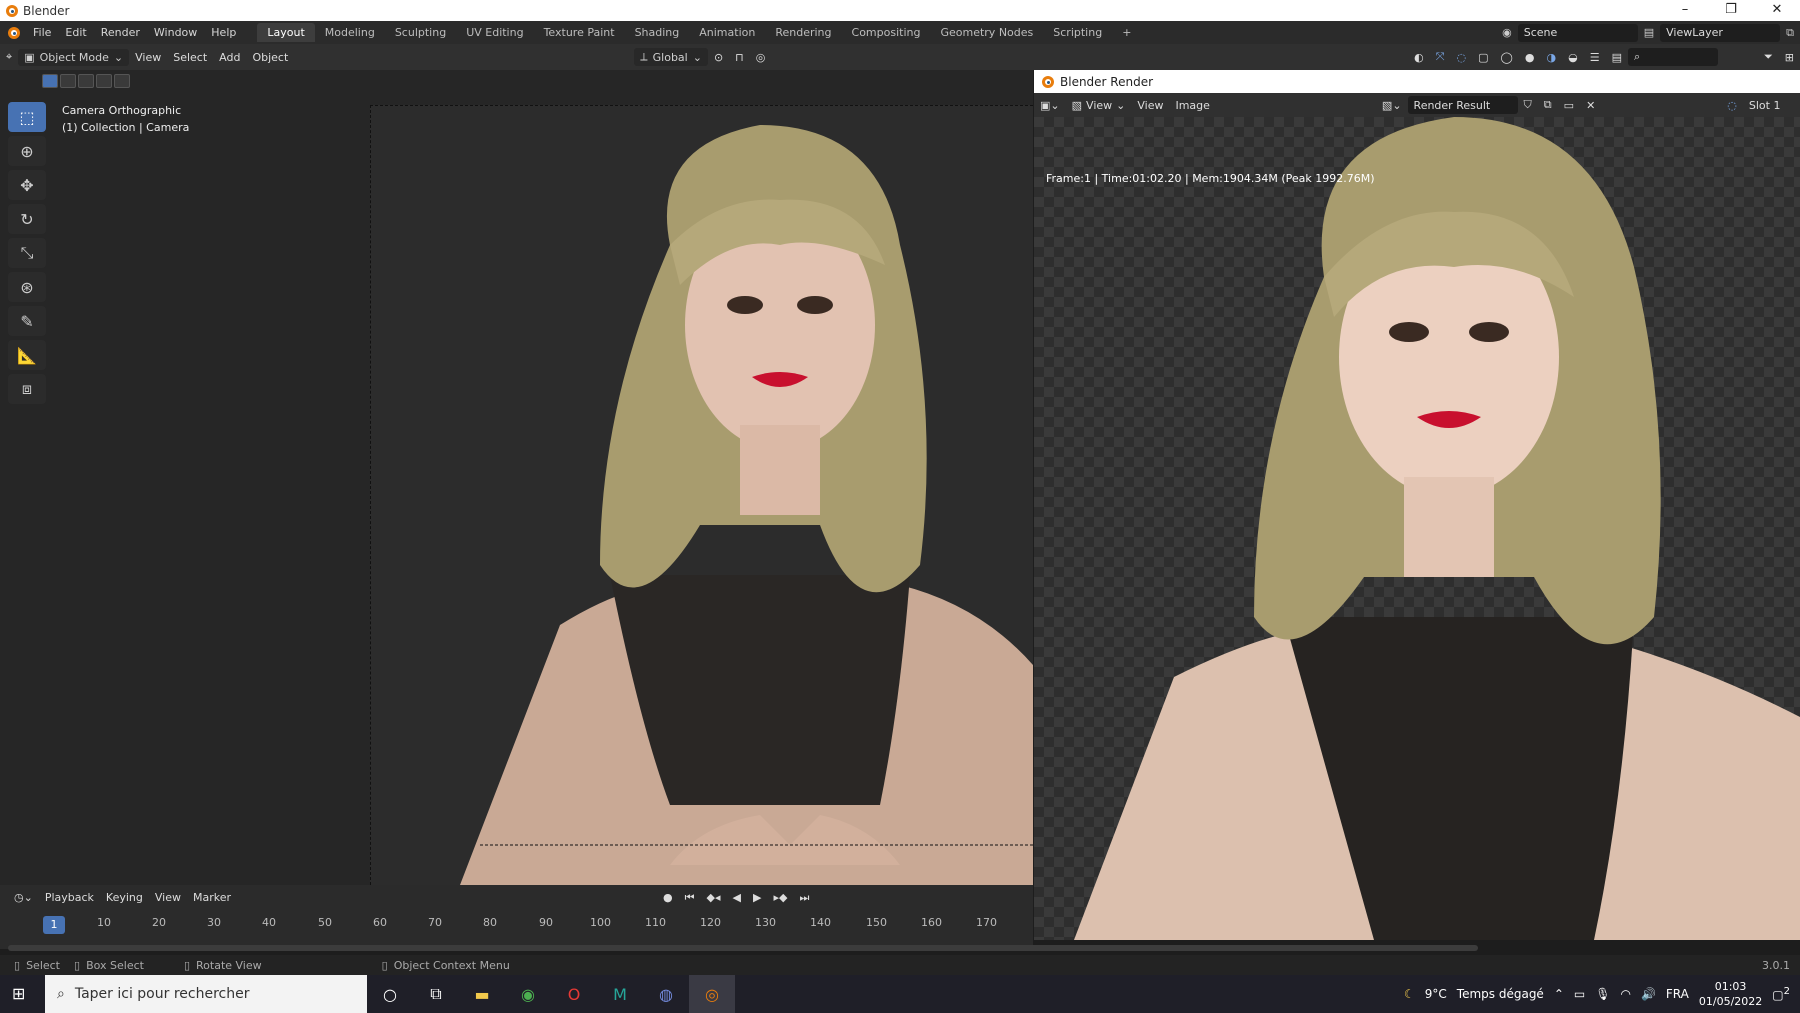 The height and width of the screenshot is (1013, 1800). What do you see at coordinates (1720, 32) in the screenshot?
I see `view-layer-field: ViewLayer` at bounding box center [1720, 32].